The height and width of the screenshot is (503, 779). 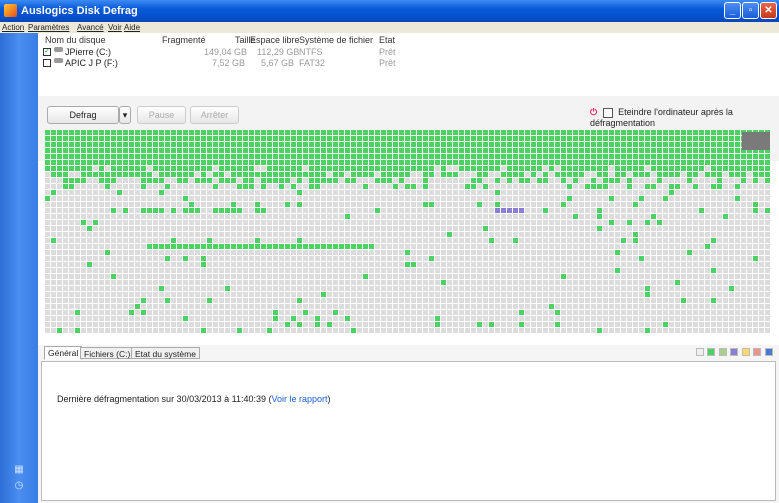 I want to click on clock-icon: ◷, so click(x=19, y=486).